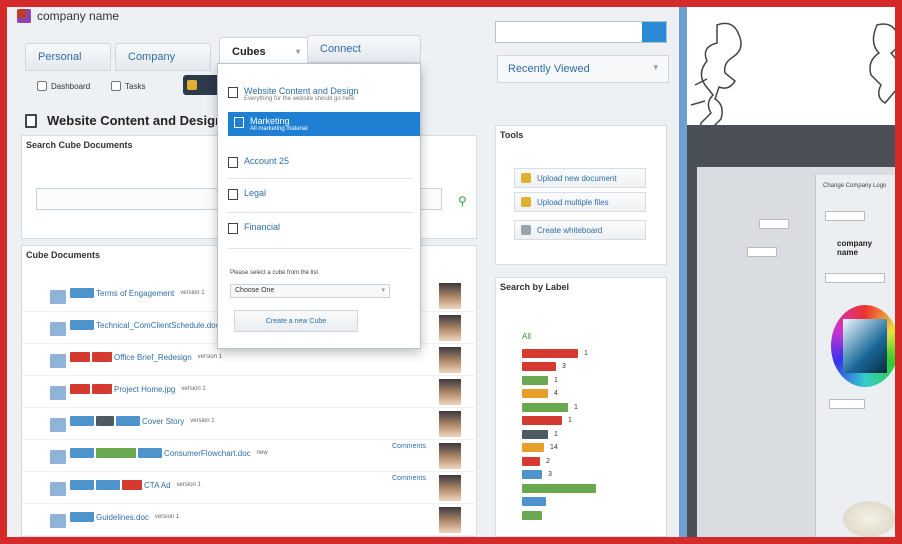  What do you see at coordinates (865, 346) in the screenshot?
I see `color-picker-square` at bounding box center [865, 346].